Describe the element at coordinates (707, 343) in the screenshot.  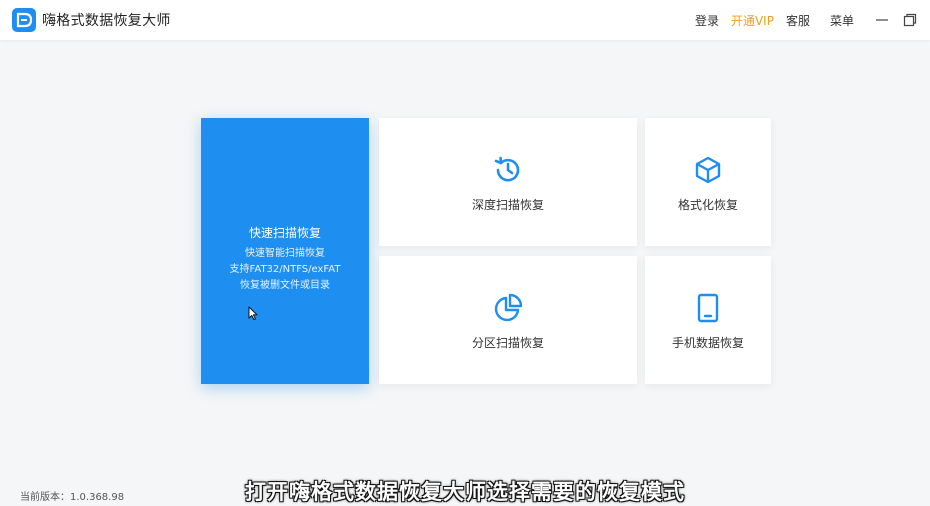
I see `phone-recovery-label: 手机数据恢复` at that location.